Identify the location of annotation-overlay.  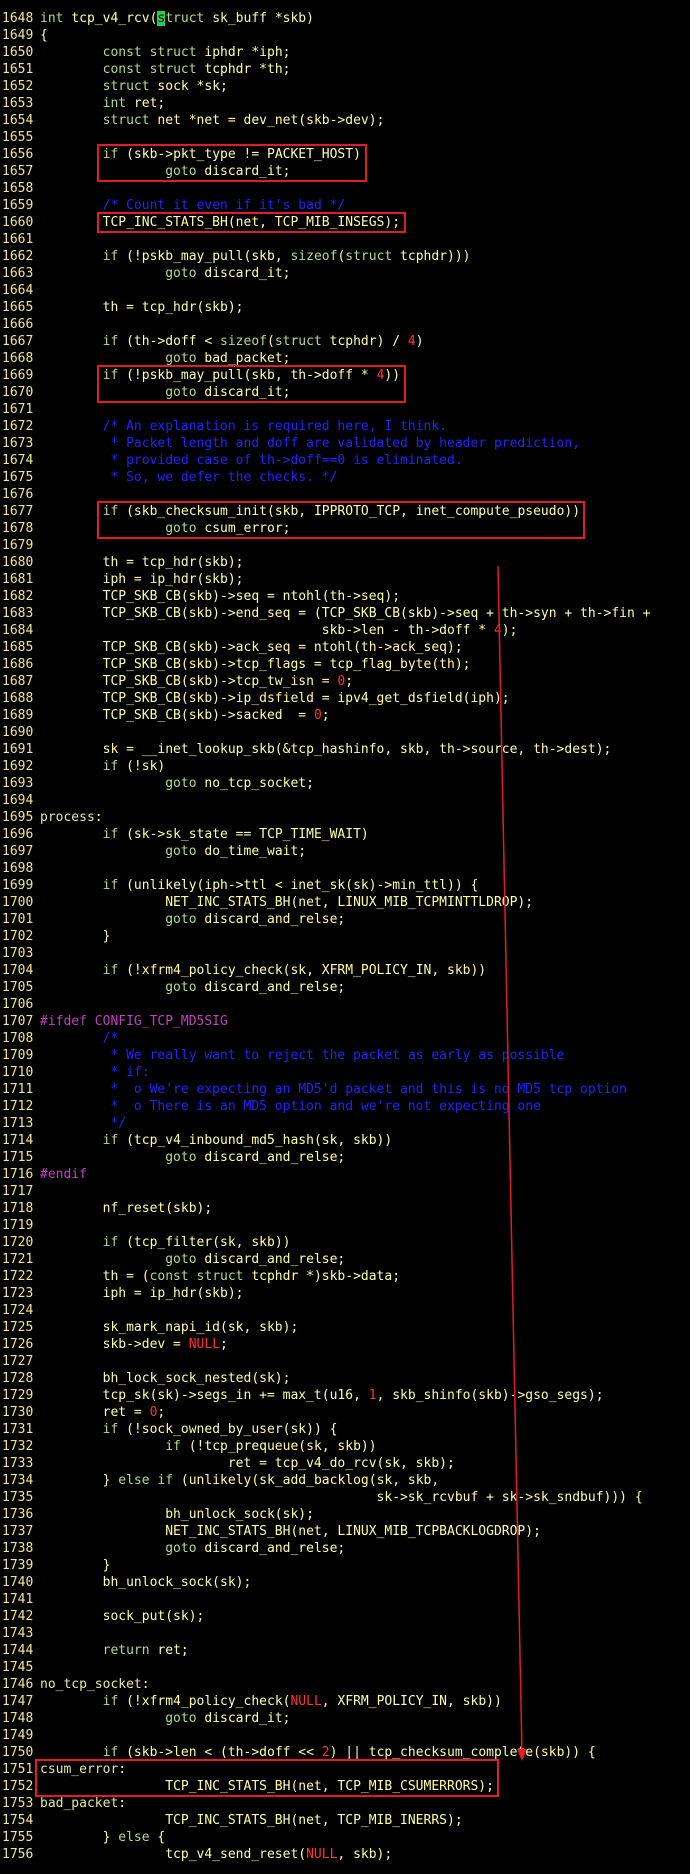
(512, 1163).